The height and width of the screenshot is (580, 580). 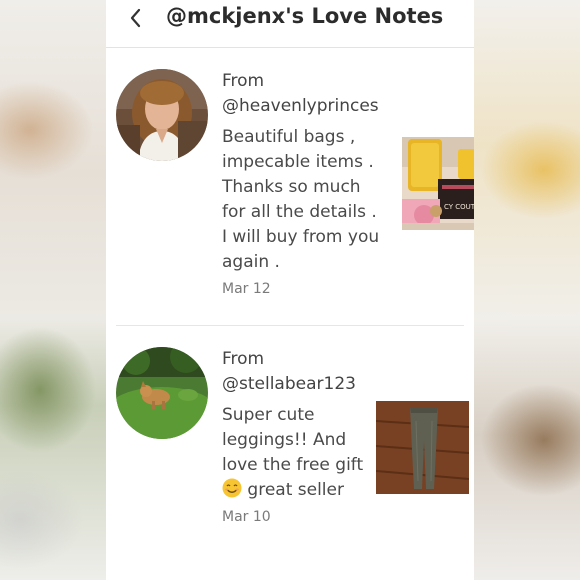 I want to click on sender-handle-link: @stellabear123, so click(x=304, y=384).